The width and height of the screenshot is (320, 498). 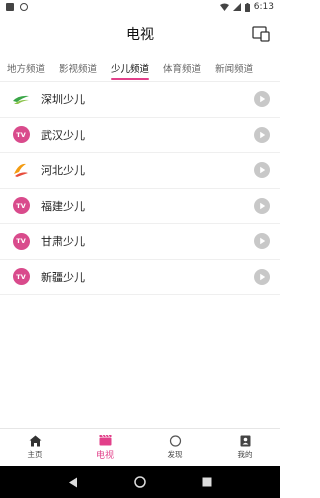 I want to click on bottom-nav: 主页 电视 发现 我的, so click(x=140, y=447).